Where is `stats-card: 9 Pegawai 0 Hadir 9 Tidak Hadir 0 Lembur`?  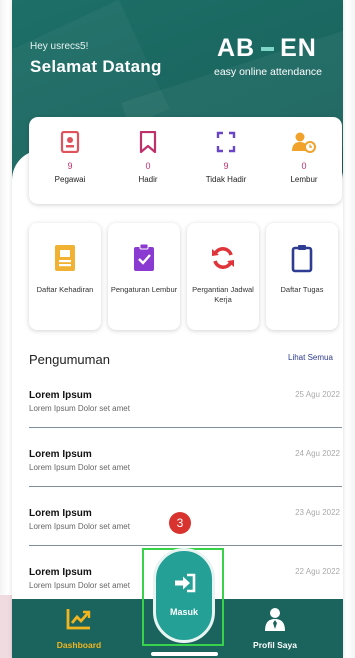 stats-card: 9 Pegawai 0 Hadir 9 Tidak Hadir 0 Lembur is located at coordinates (185, 160).